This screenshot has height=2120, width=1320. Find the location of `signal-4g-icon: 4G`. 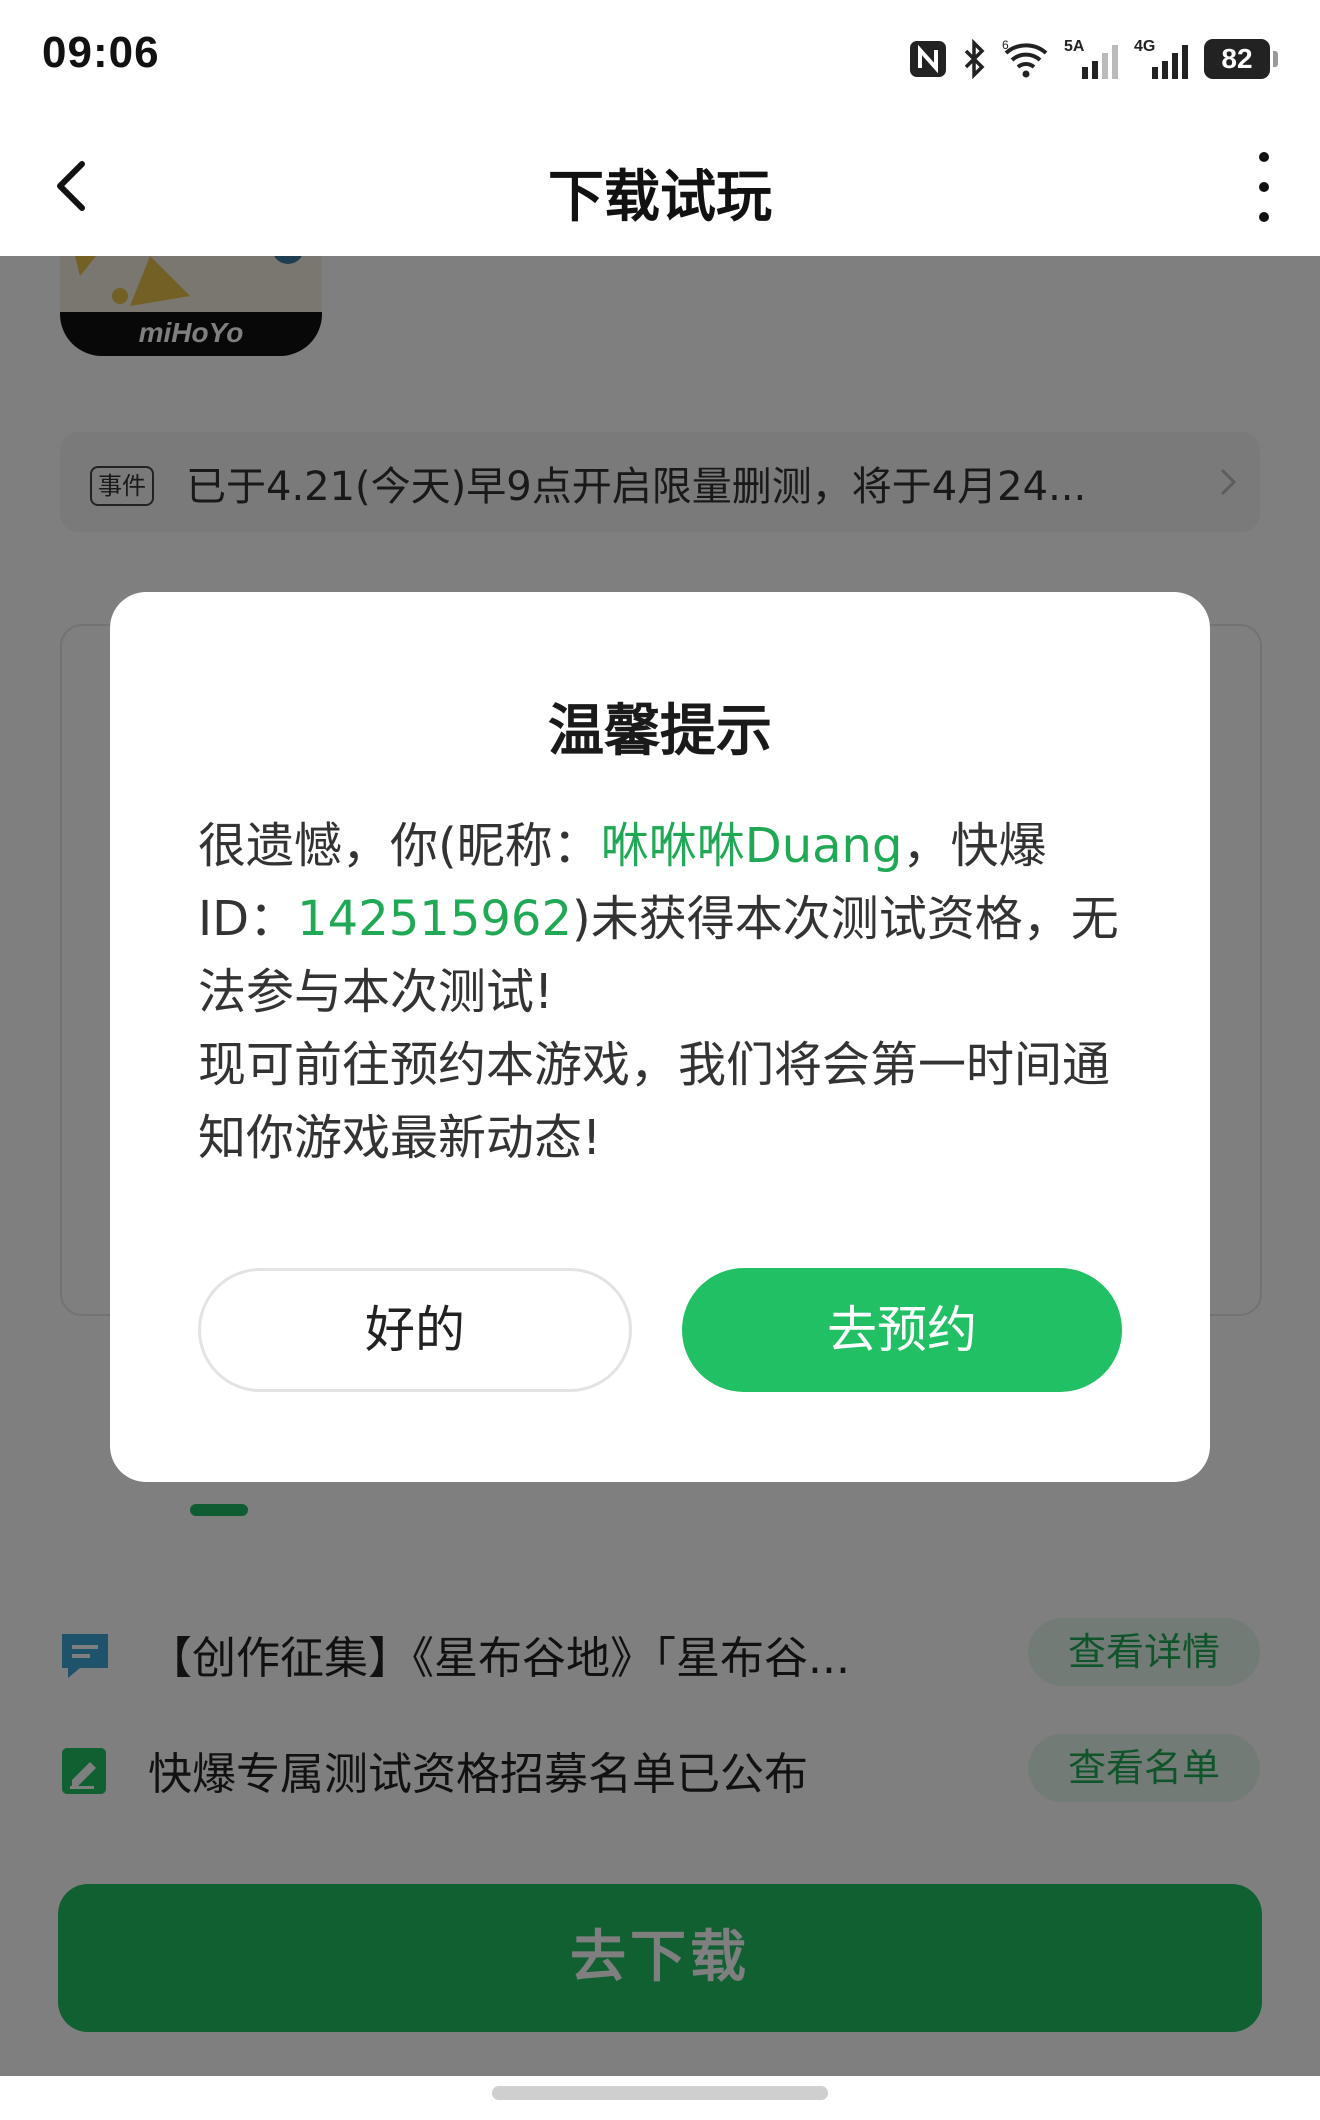

signal-4g-icon: 4G is located at coordinates (1161, 58).